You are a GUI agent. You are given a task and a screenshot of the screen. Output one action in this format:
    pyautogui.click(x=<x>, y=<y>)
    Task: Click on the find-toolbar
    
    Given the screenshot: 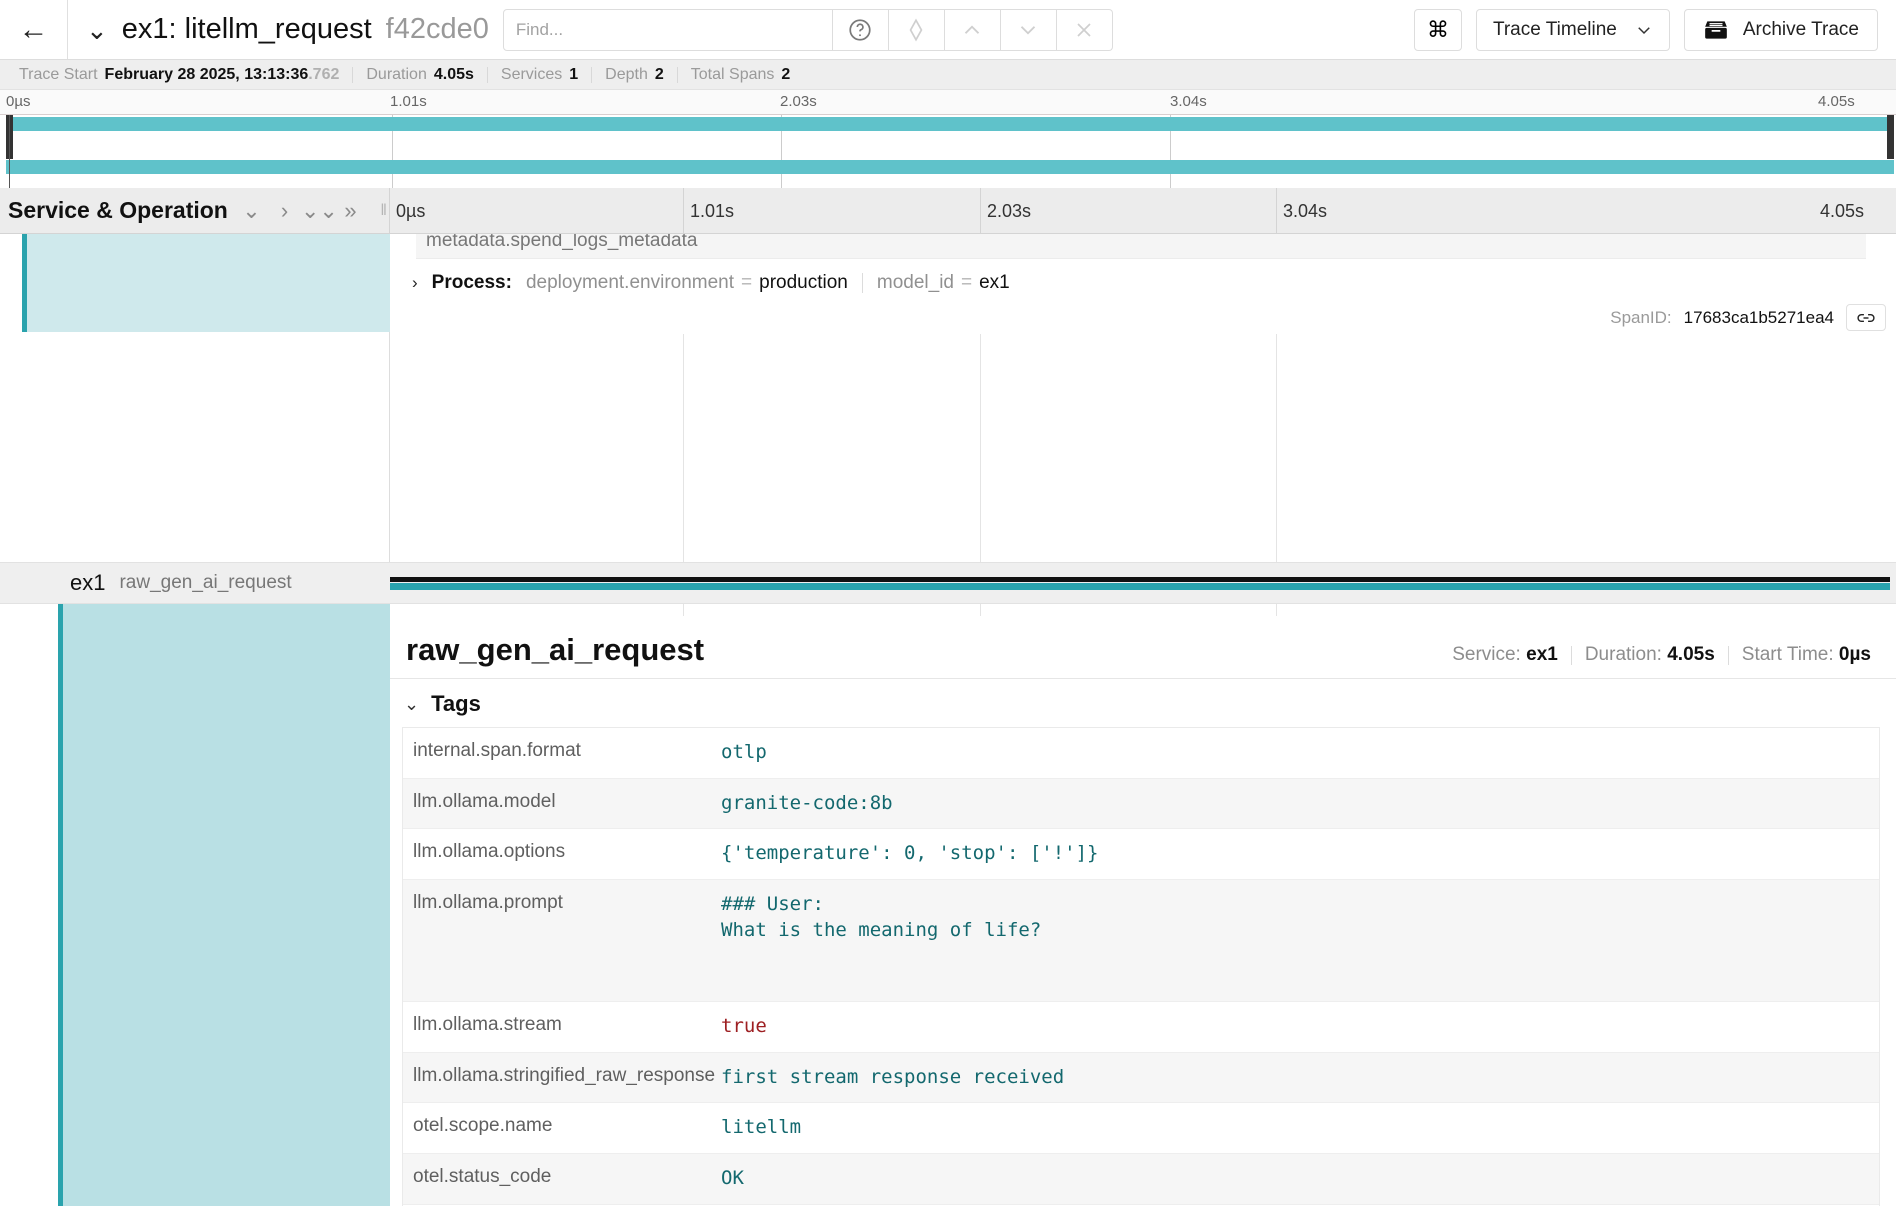 What is the action you would take?
    pyautogui.click(x=807, y=29)
    